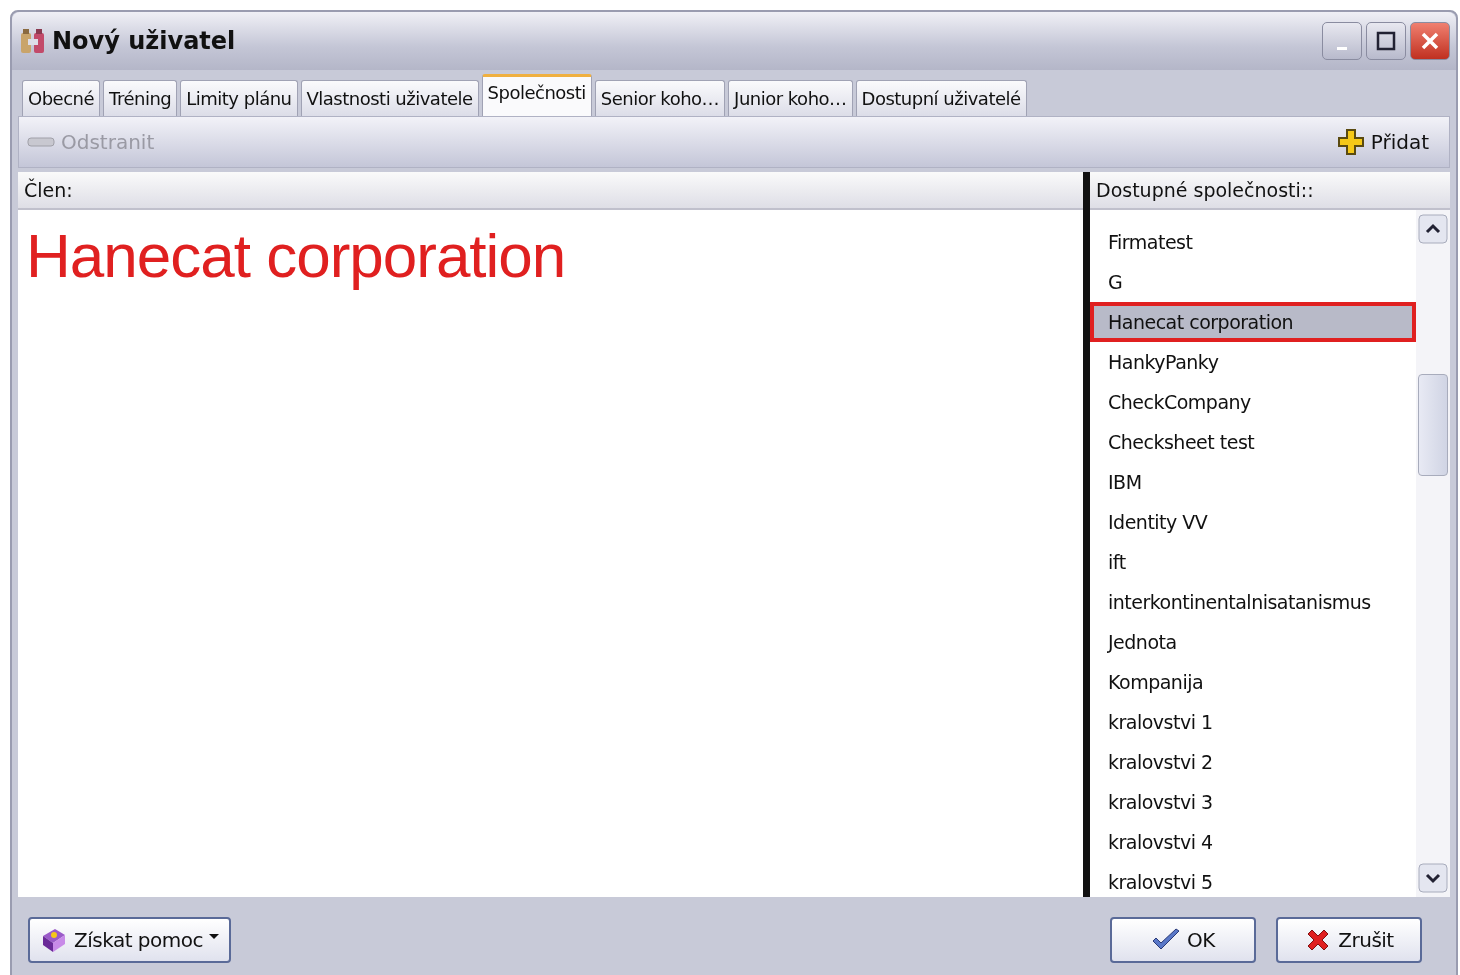  I want to click on panel-header: Dostupné společnosti::, so click(1270, 191).